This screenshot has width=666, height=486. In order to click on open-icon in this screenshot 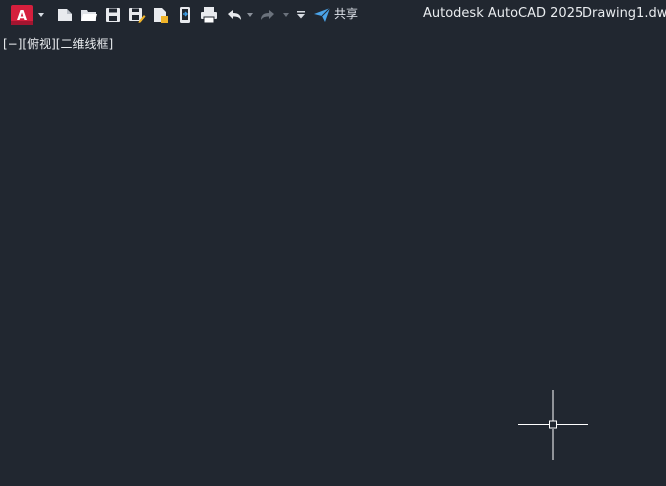, I will do `click(89, 15)`.